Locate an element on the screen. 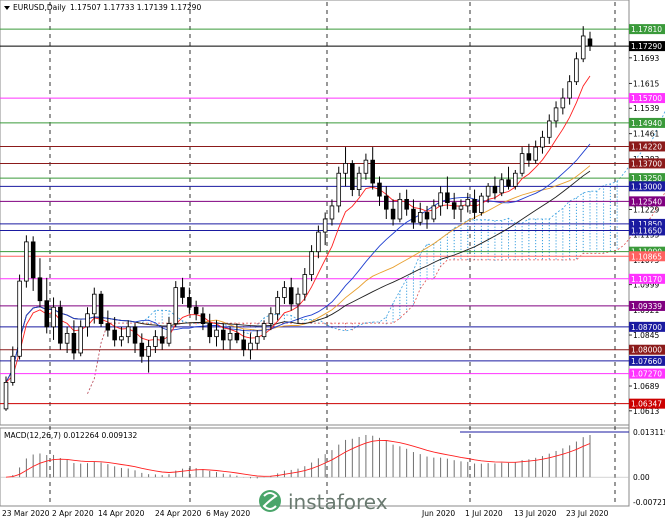 The width and height of the screenshot is (665, 523). level-price-label: 1.13700 is located at coordinates (646, 163).